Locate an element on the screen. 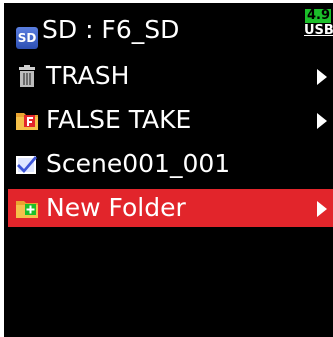  false-take-folder-icon is located at coordinates (27, 121).